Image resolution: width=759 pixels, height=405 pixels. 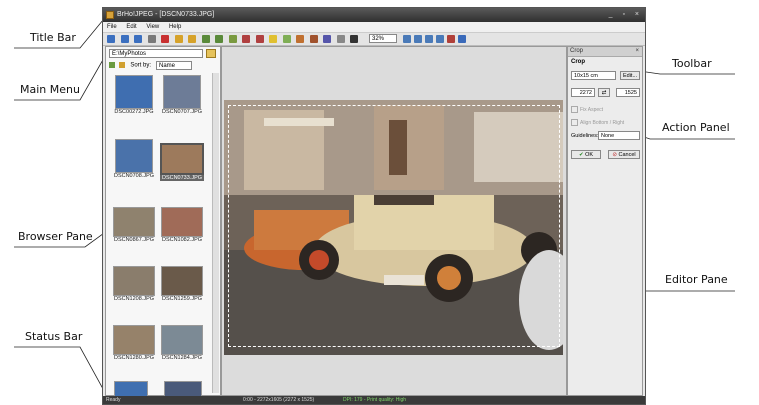 I want to click on guidelines-select: None, so click(x=619, y=135).